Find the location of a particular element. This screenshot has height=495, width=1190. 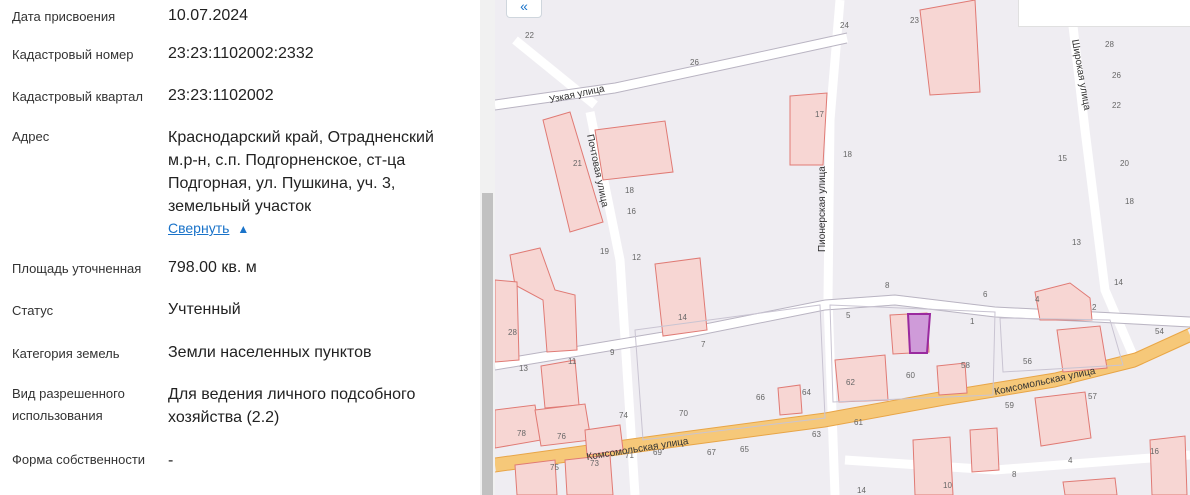

parcel-number: 21 is located at coordinates (577, 163).